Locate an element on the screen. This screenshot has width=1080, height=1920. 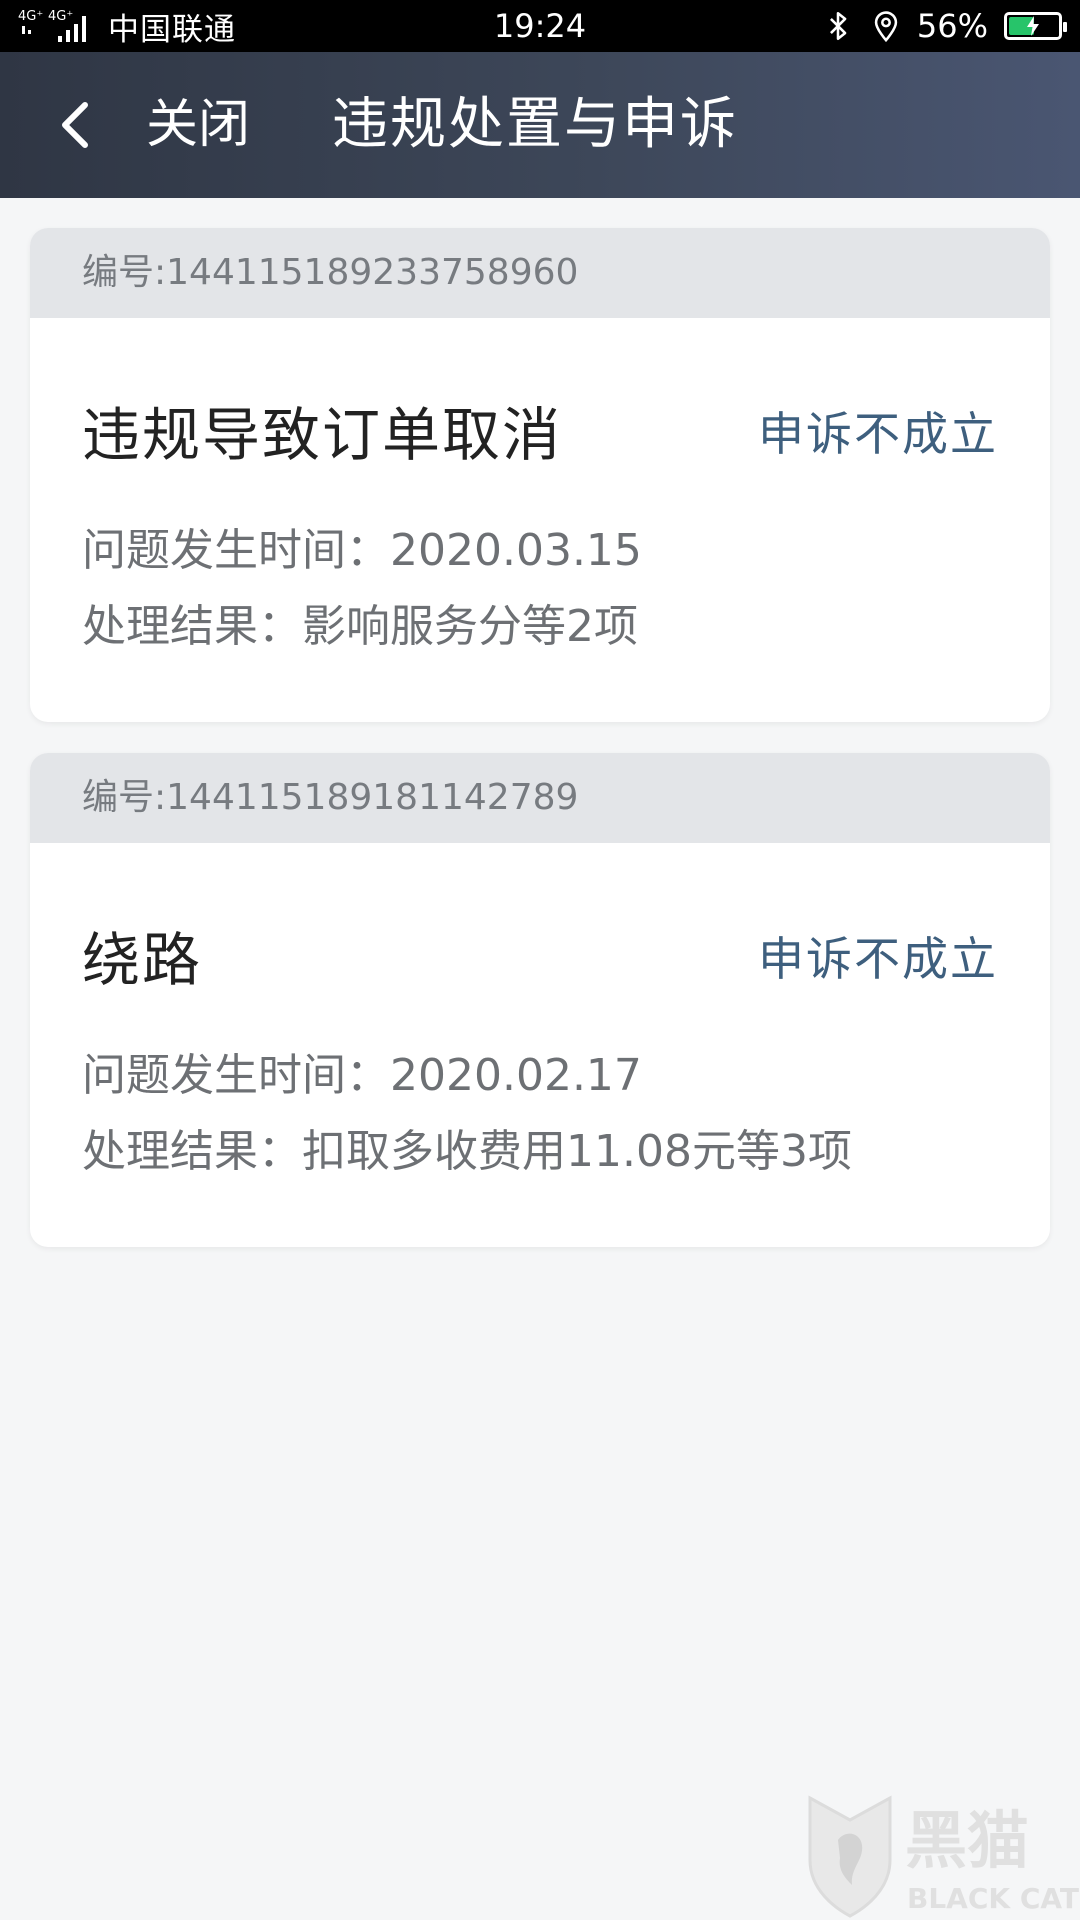
occurrence-time: 问题发生时间：2020.03.15 is located at coordinates (362, 550).